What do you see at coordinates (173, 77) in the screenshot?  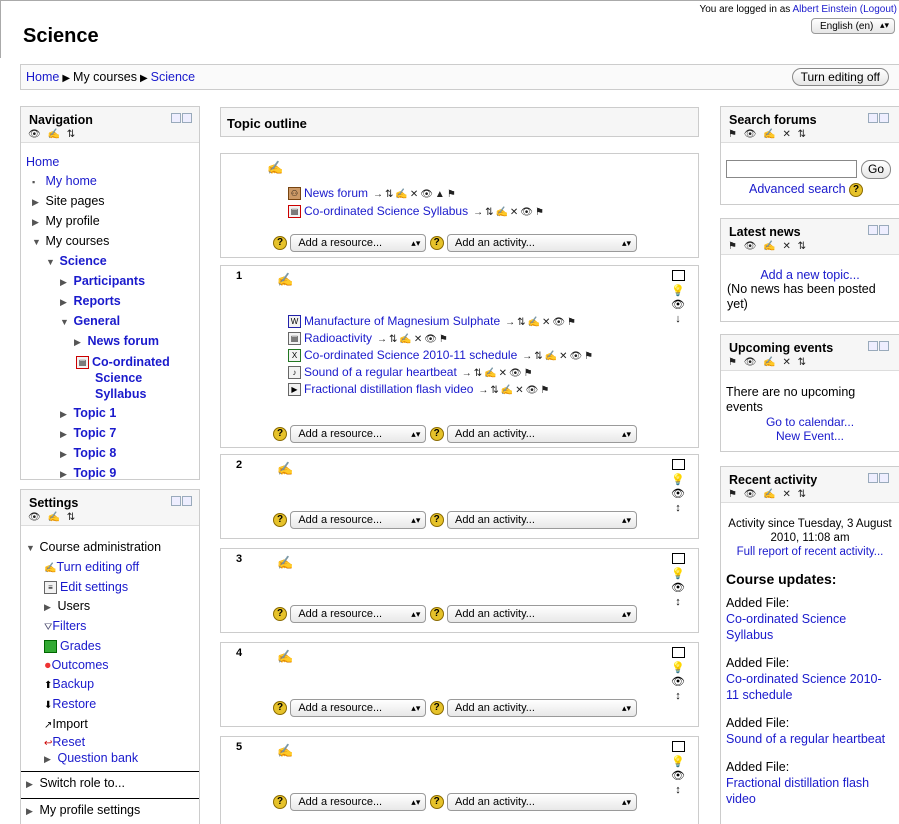 I see `breadcrumb-course: Science` at bounding box center [173, 77].